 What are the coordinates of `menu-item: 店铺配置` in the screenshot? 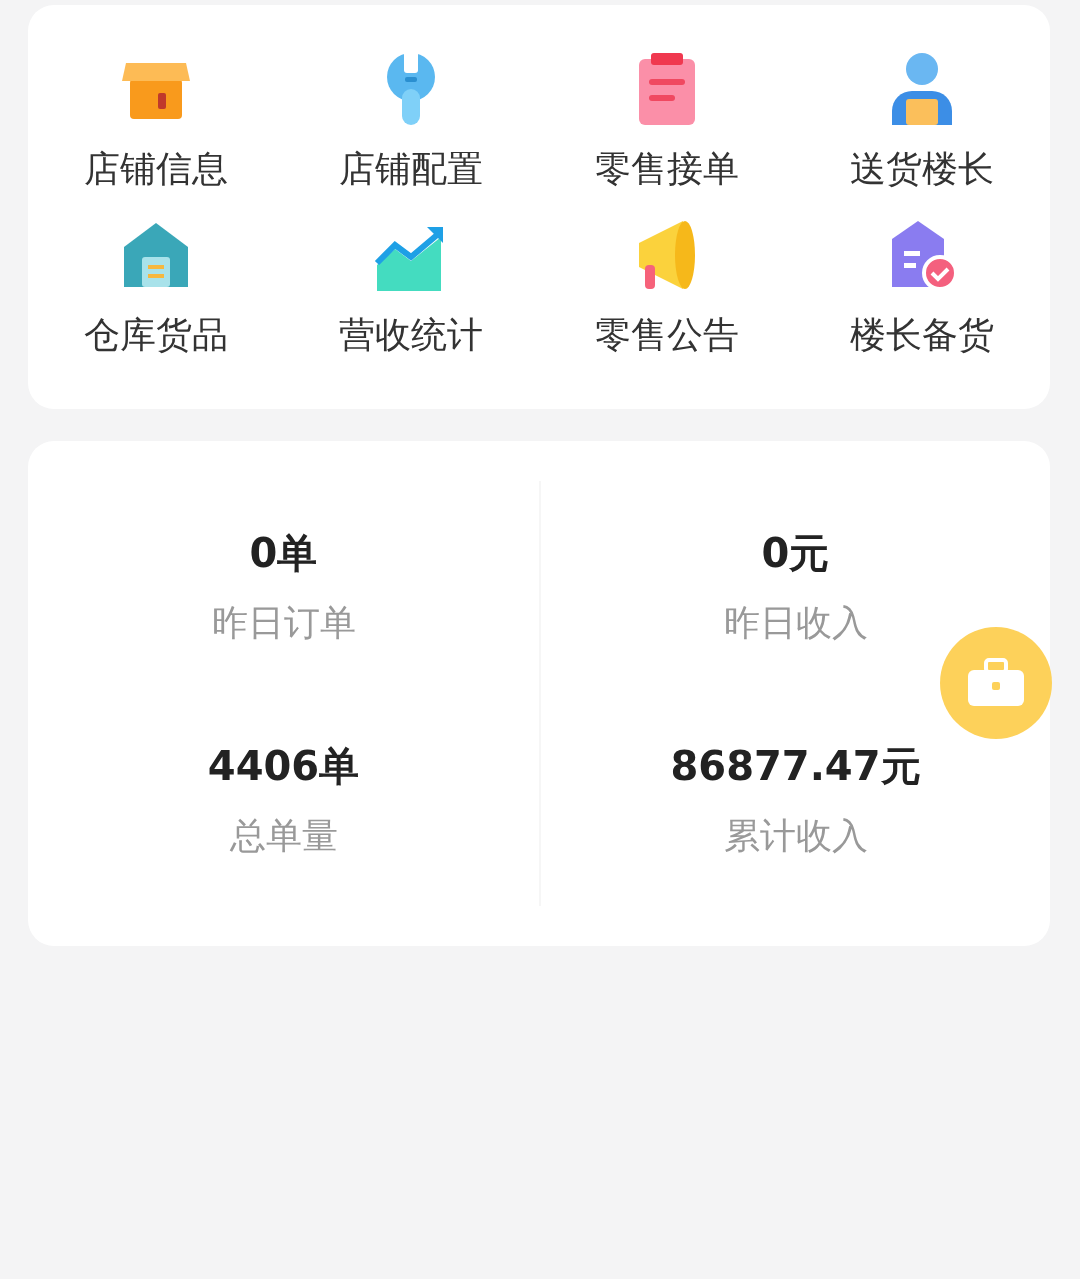 It's located at (411, 121).